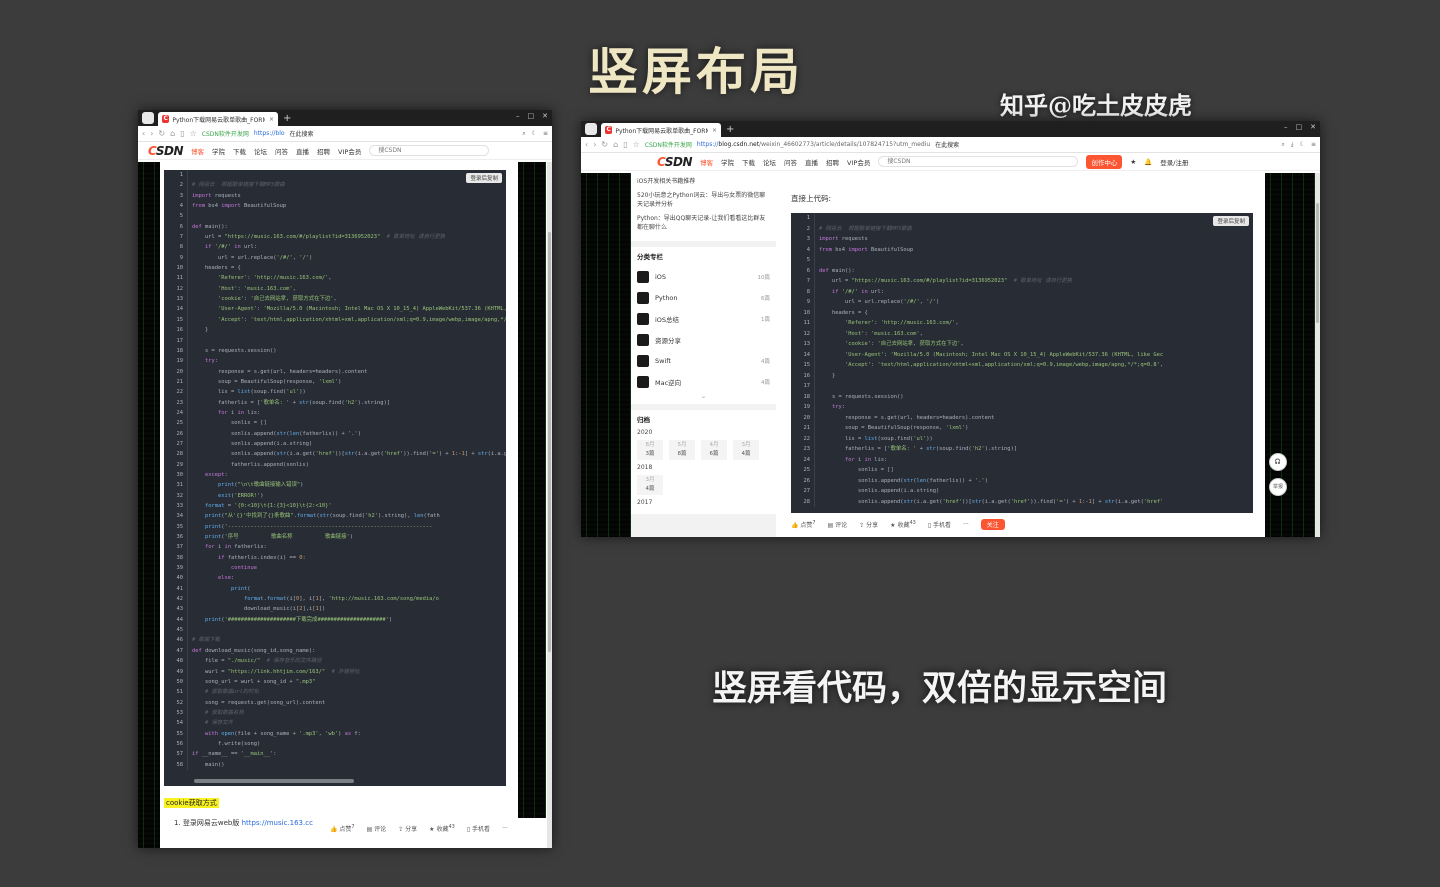  I want to click on category-icon, so click(643, 276).